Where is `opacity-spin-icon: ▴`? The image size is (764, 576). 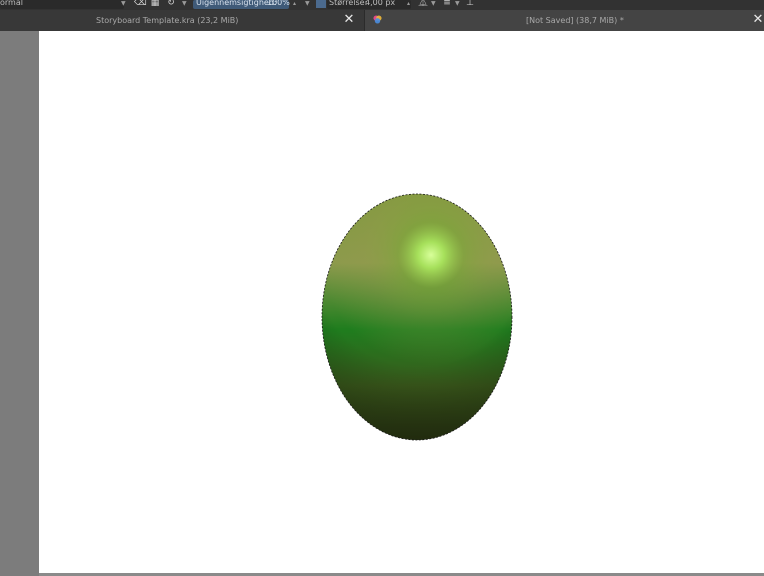 opacity-spin-icon: ▴ is located at coordinates (296, 4).